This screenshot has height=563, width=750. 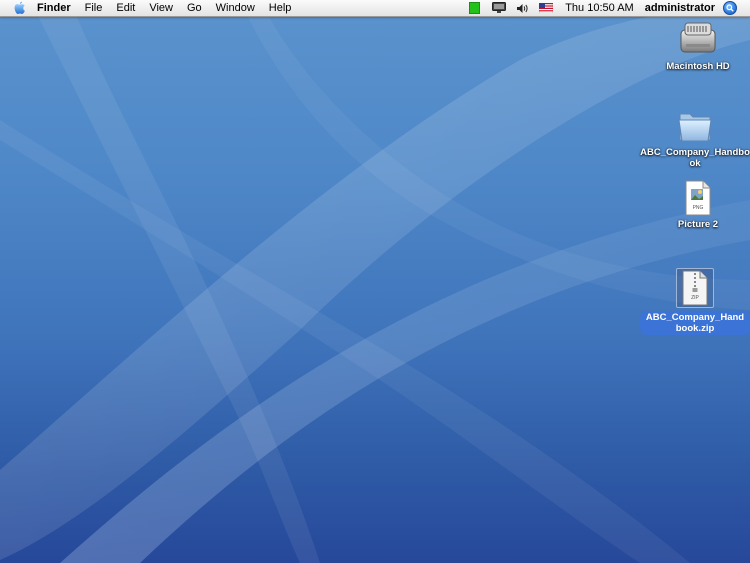 What do you see at coordinates (698, 224) in the screenshot?
I see `desktop-icon-label: Picture 2` at bounding box center [698, 224].